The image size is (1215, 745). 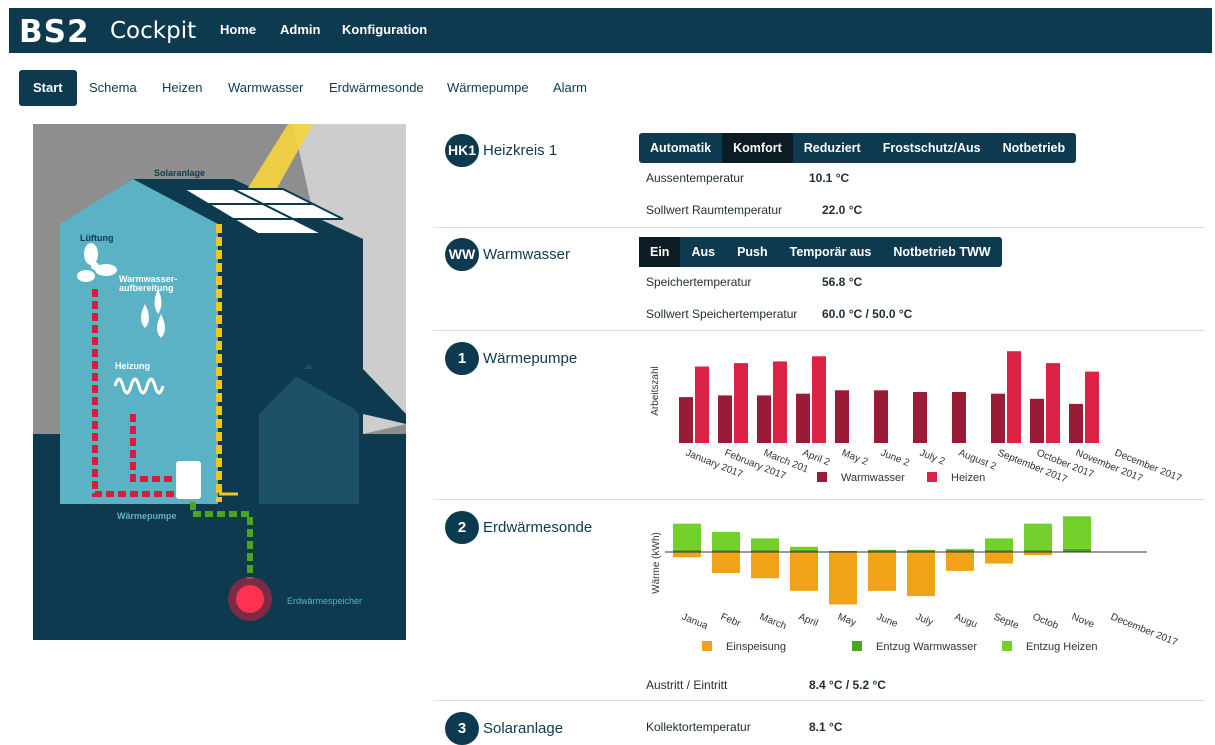 I want to click on label-erdwaermespeicher: Erdwärmespeicher, so click(x=325, y=601).